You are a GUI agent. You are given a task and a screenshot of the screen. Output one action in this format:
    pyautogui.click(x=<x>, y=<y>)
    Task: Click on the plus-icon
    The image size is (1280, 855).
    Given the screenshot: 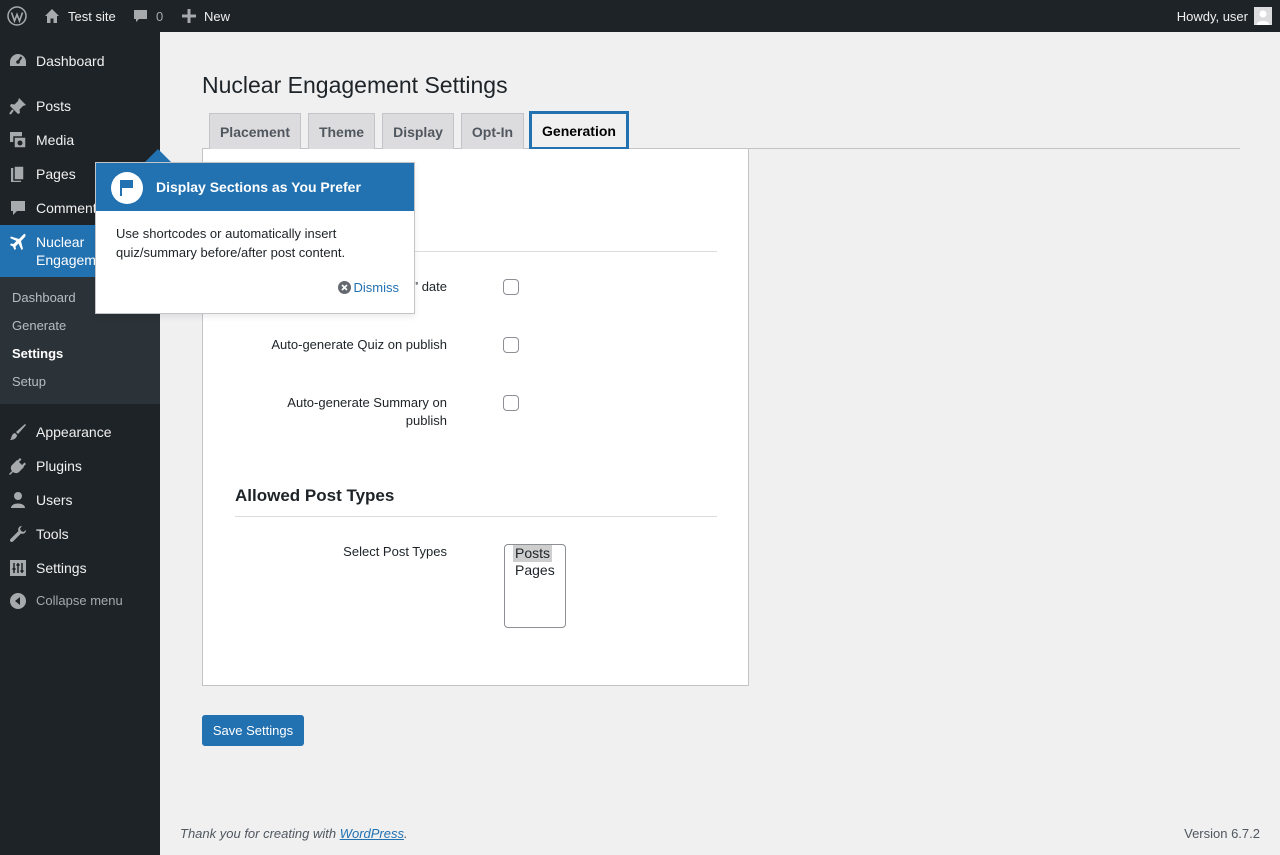 What is the action you would take?
    pyautogui.click(x=189, y=16)
    